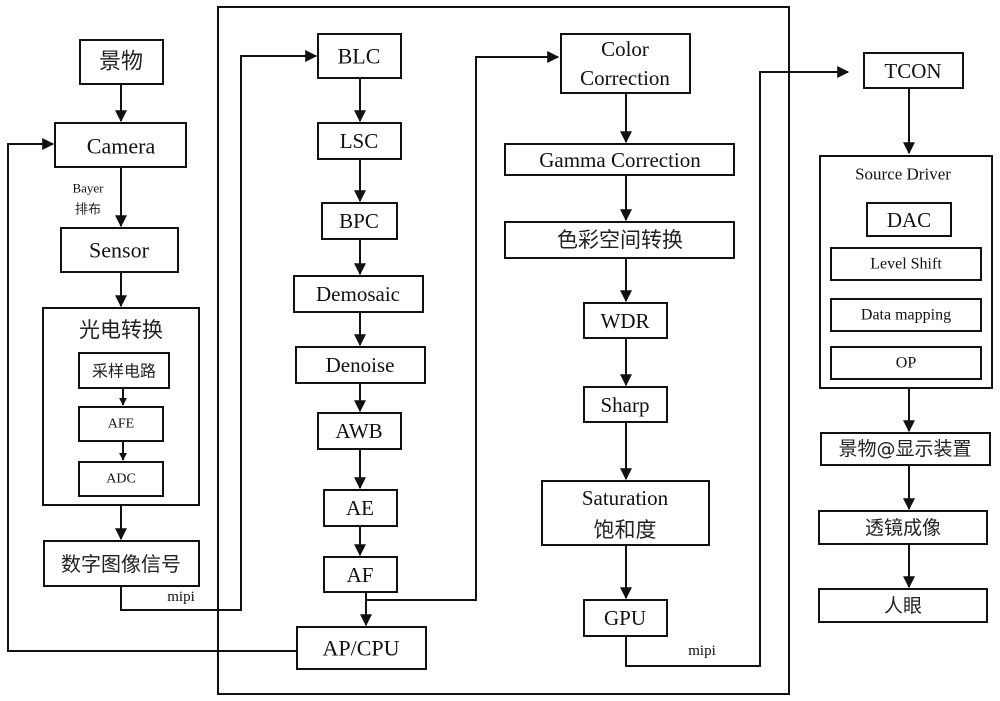  I want to click on eye-node: 人眼, so click(903, 605).